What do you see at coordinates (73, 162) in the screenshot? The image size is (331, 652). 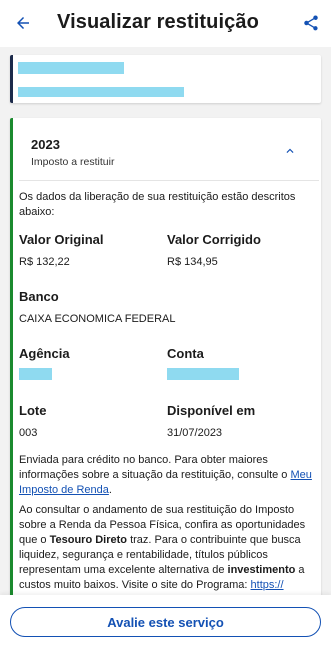 I see `year-subtitle: Imposto a restituir` at bounding box center [73, 162].